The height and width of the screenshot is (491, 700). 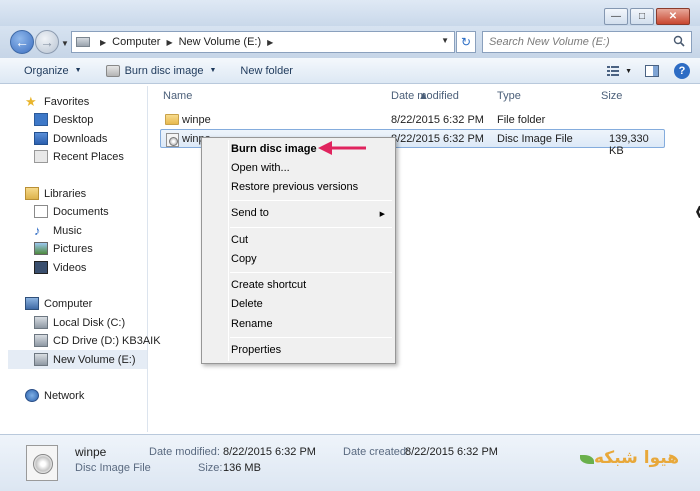 What do you see at coordinates (274, 149) in the screenshot?
I see `menu-item-burn-disc-image: Burn disc image` at bounding box center [274, 149].